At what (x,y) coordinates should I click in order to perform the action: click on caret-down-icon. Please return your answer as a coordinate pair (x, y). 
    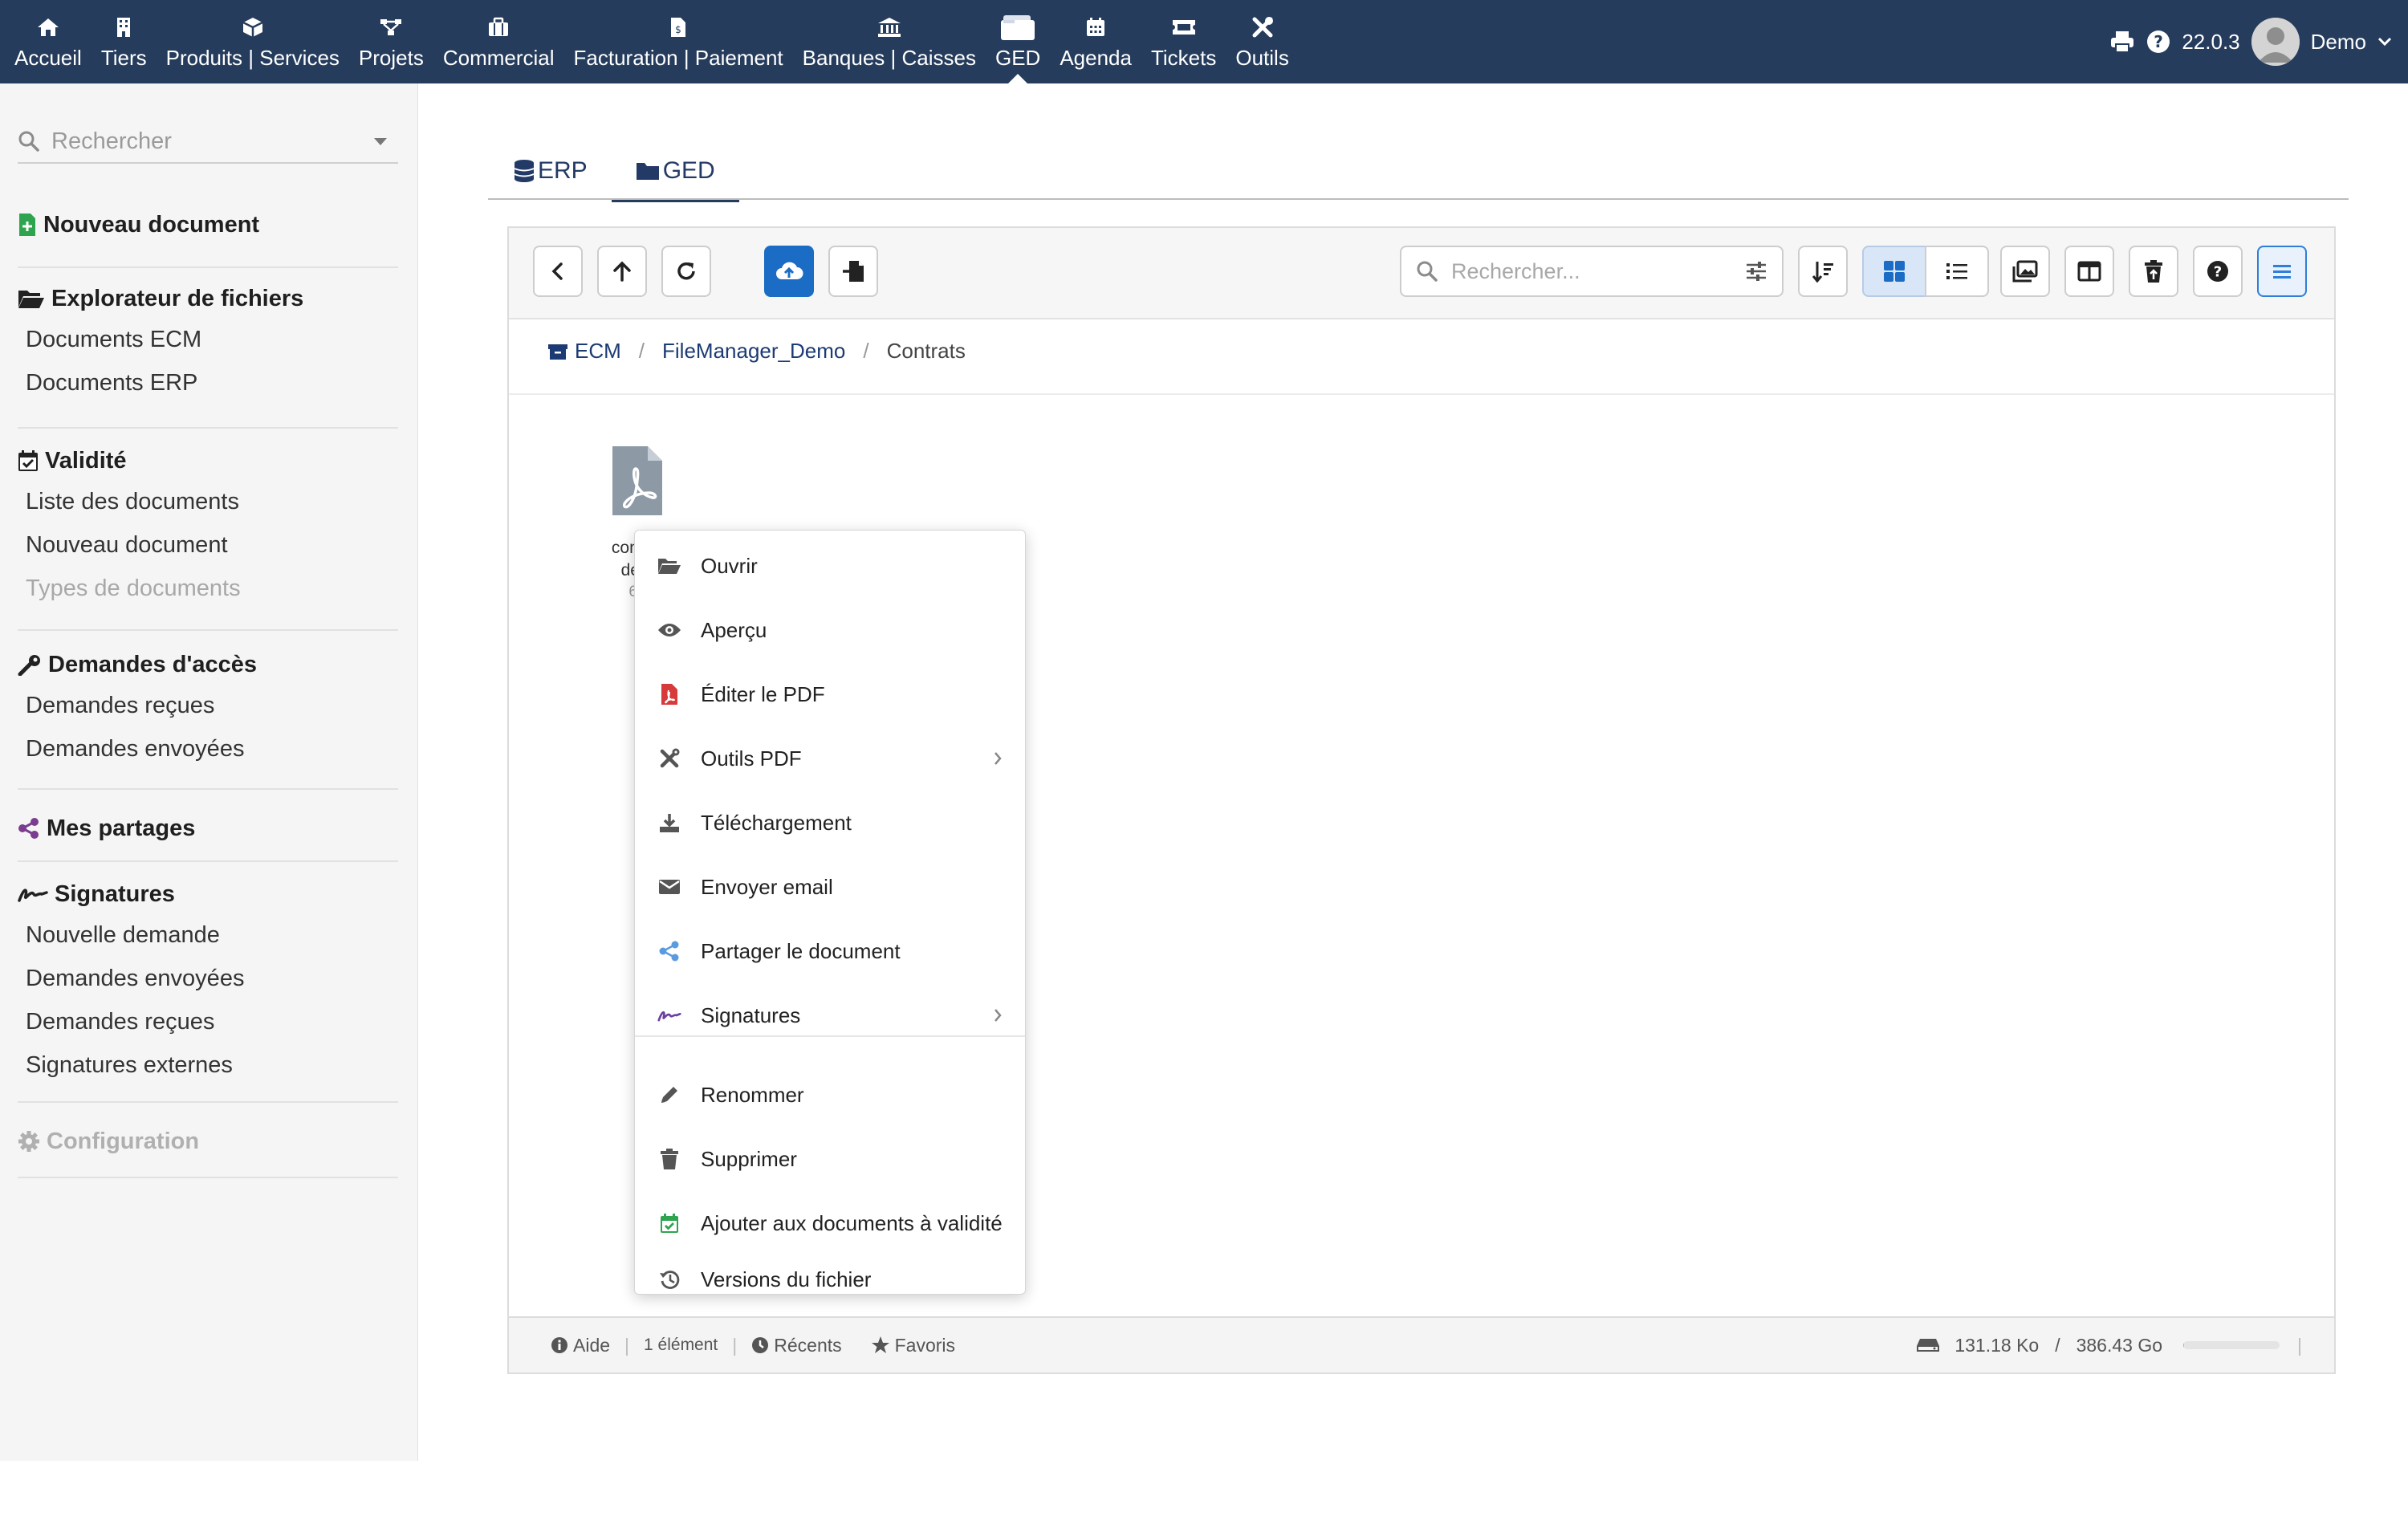
    Looking at the image, I should click on (380, 142).